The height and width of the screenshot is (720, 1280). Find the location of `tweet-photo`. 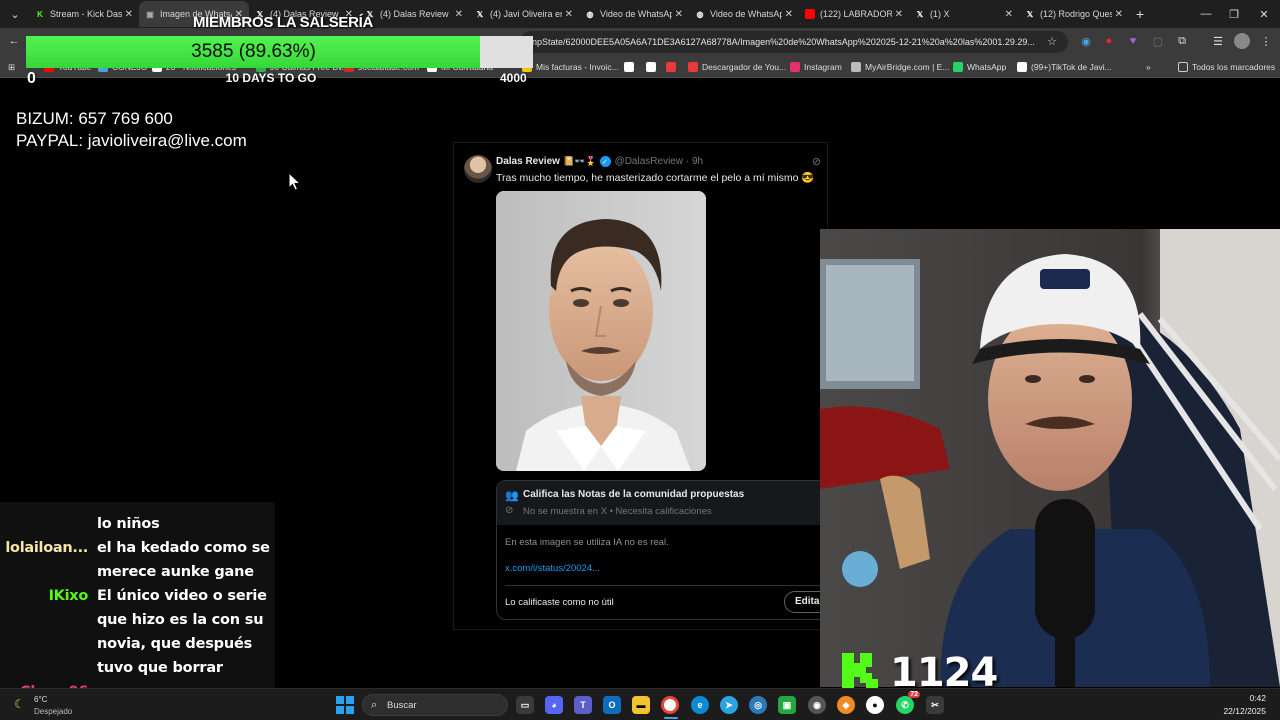

tweet-photo is located at coordinates (601, 331).